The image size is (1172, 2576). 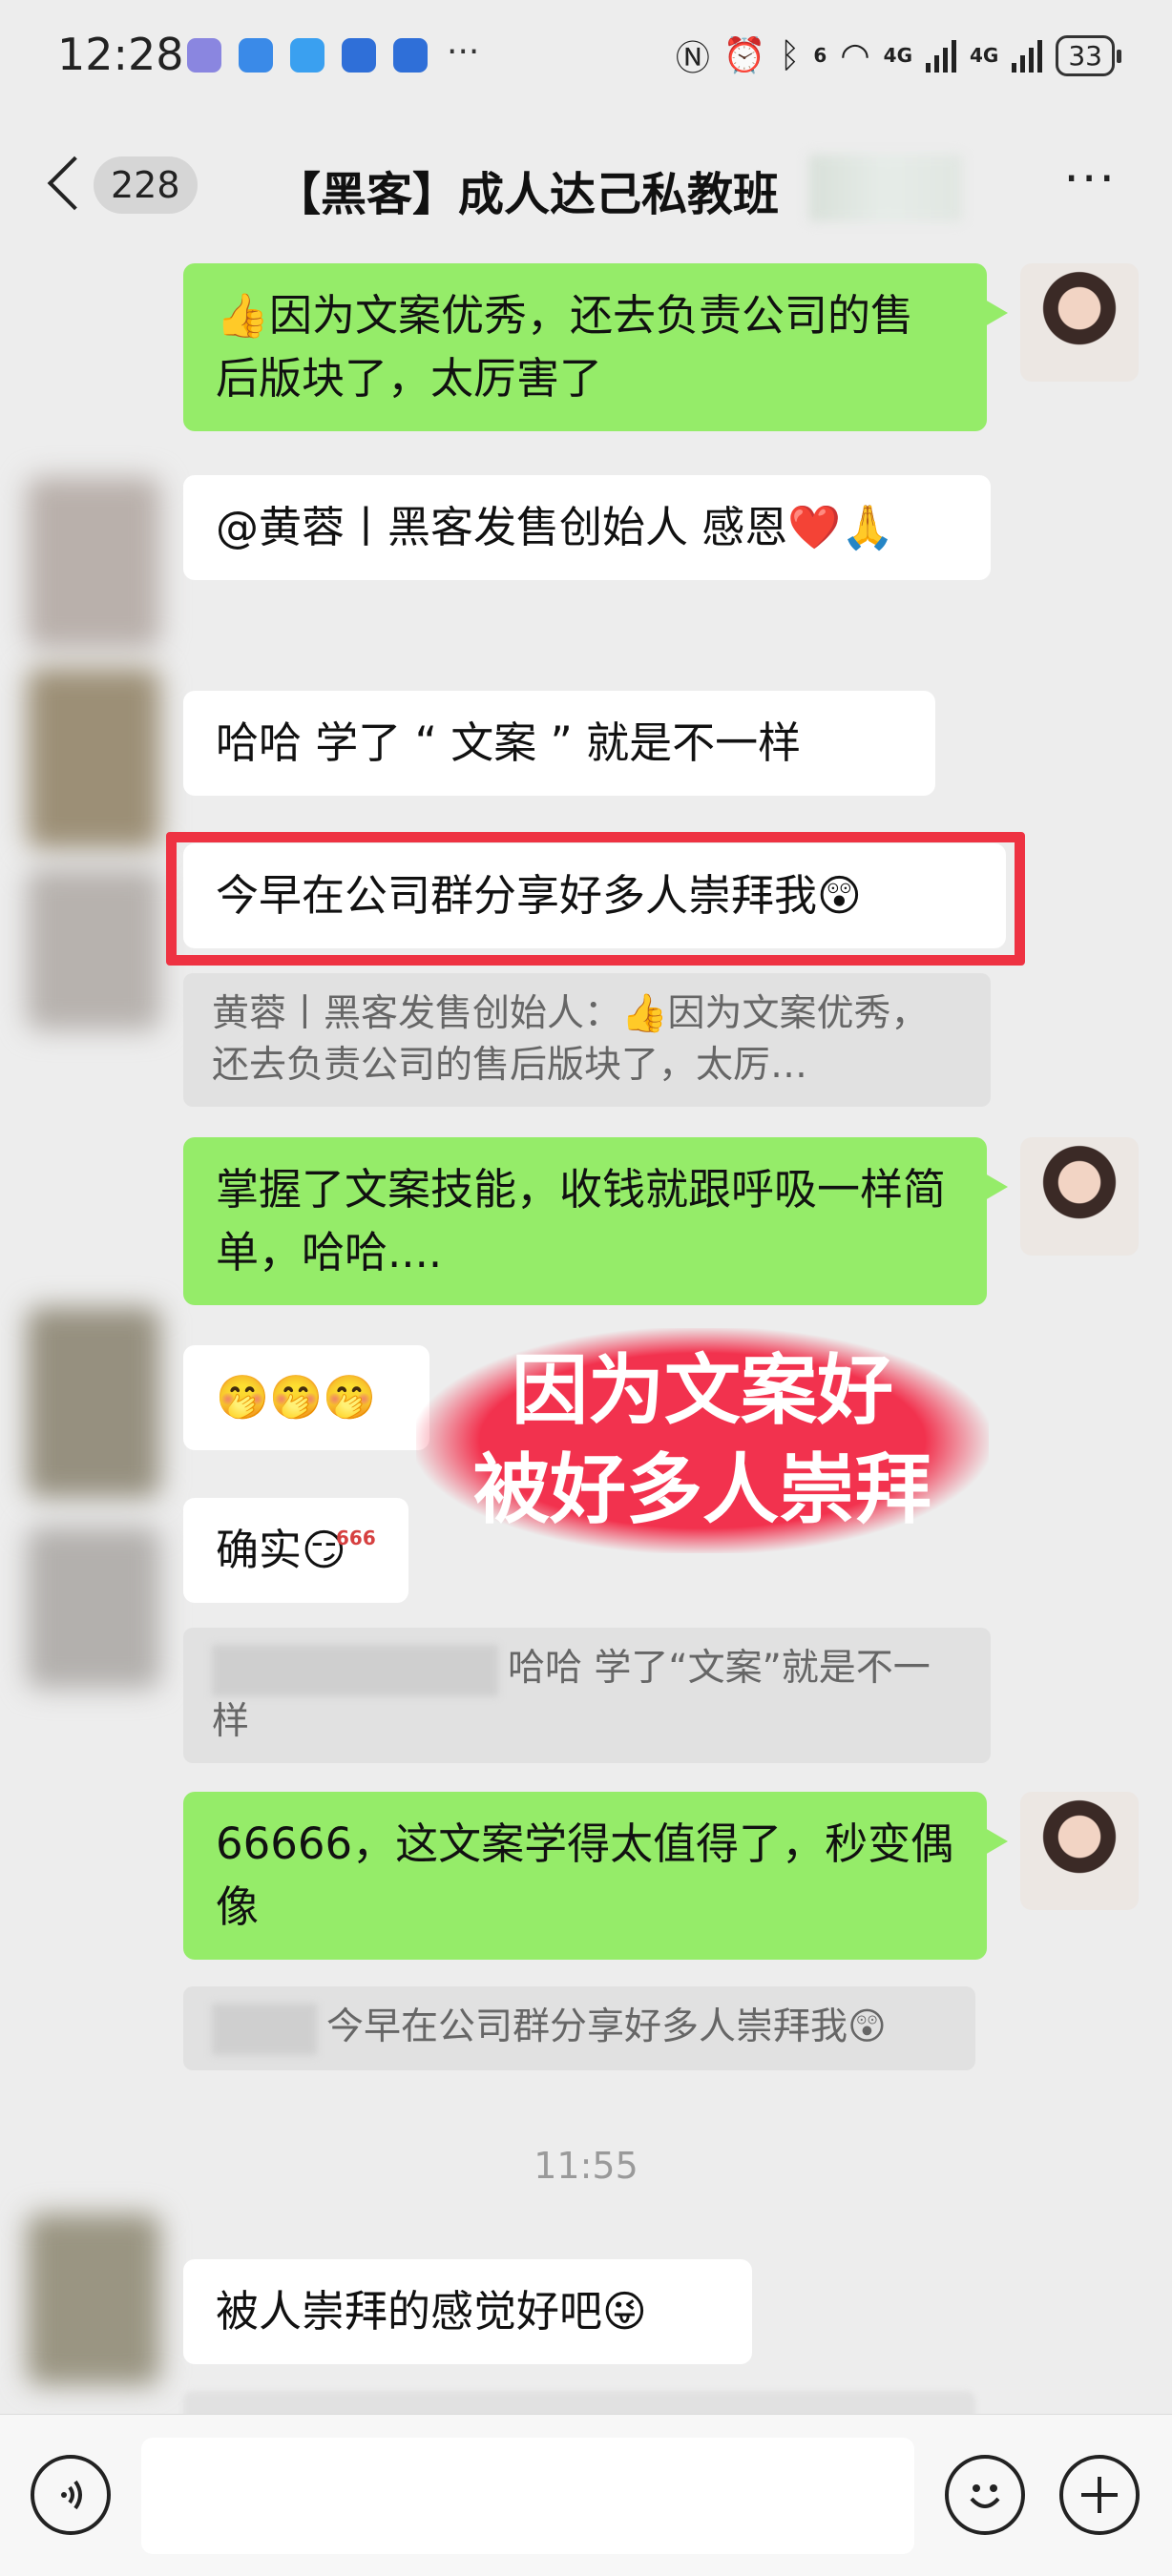 I want to click on message-timestamp: 11:55, so click(x=586, y=2166).